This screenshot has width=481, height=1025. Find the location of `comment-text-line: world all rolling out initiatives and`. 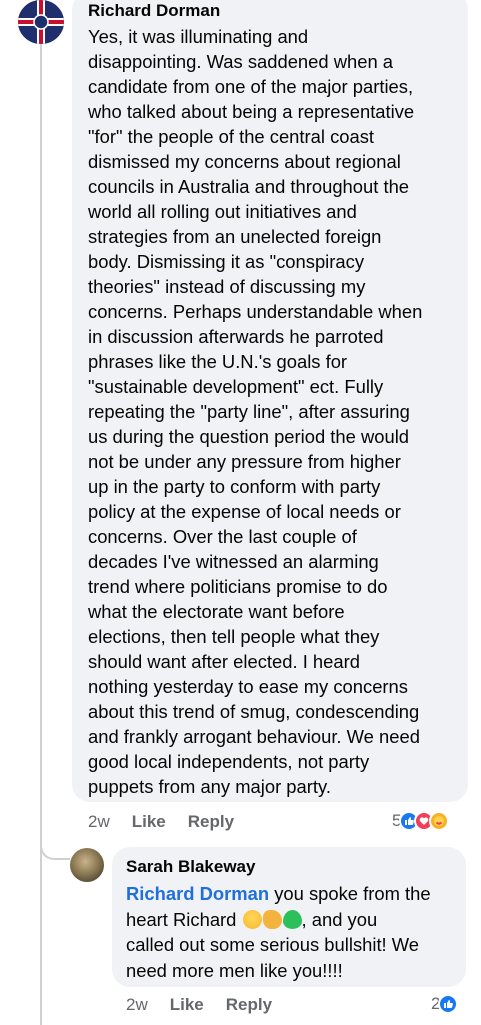

comment-text-line: world all rolling out initiatives and is located at coordinates (222, 211).